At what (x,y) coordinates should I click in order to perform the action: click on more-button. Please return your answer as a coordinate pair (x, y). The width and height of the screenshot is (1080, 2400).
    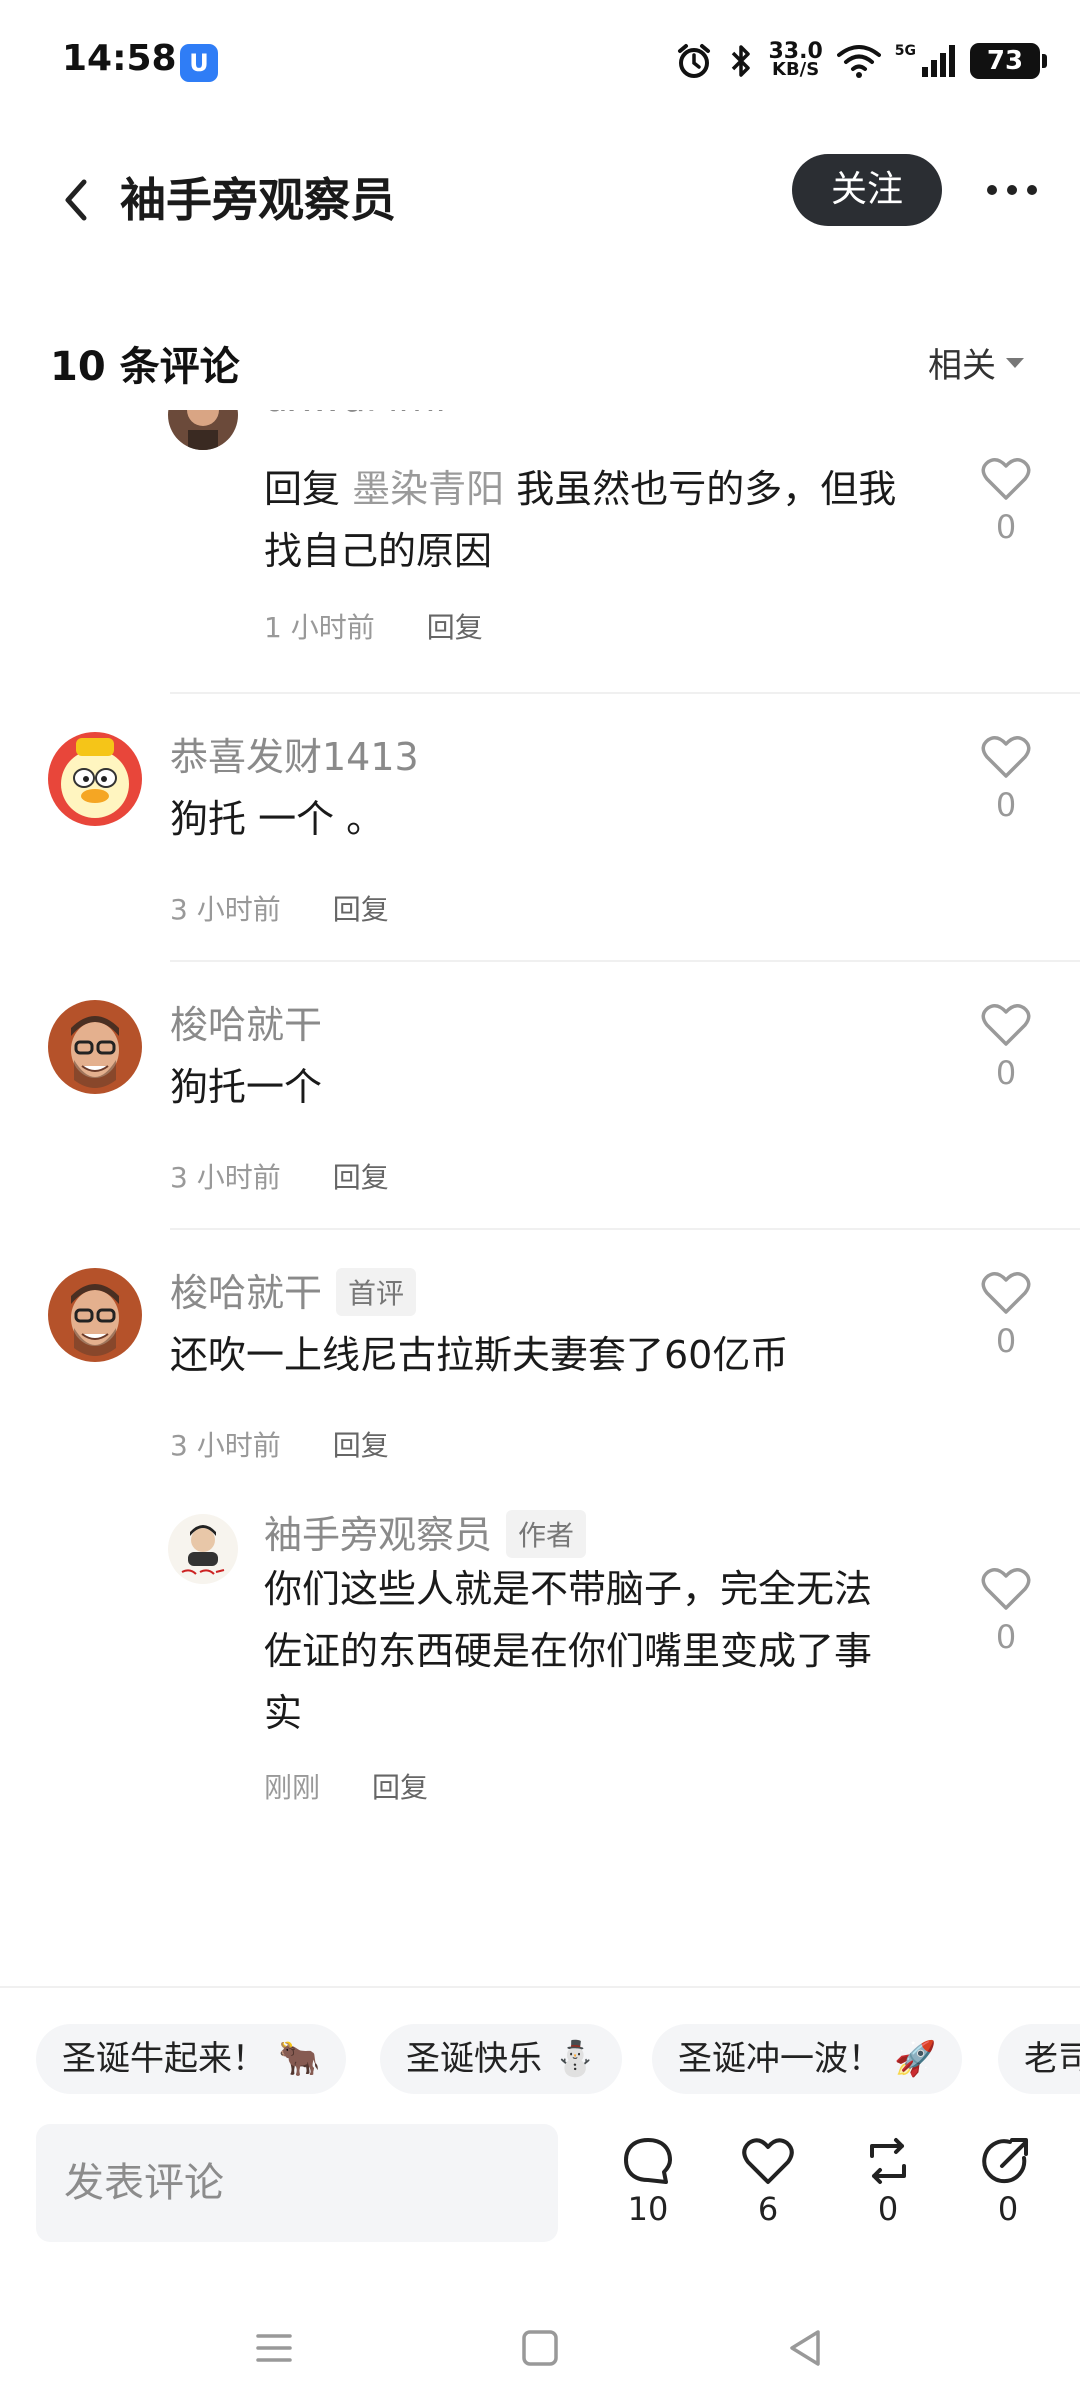
    Looking at the image, I should click on (1012, 190).